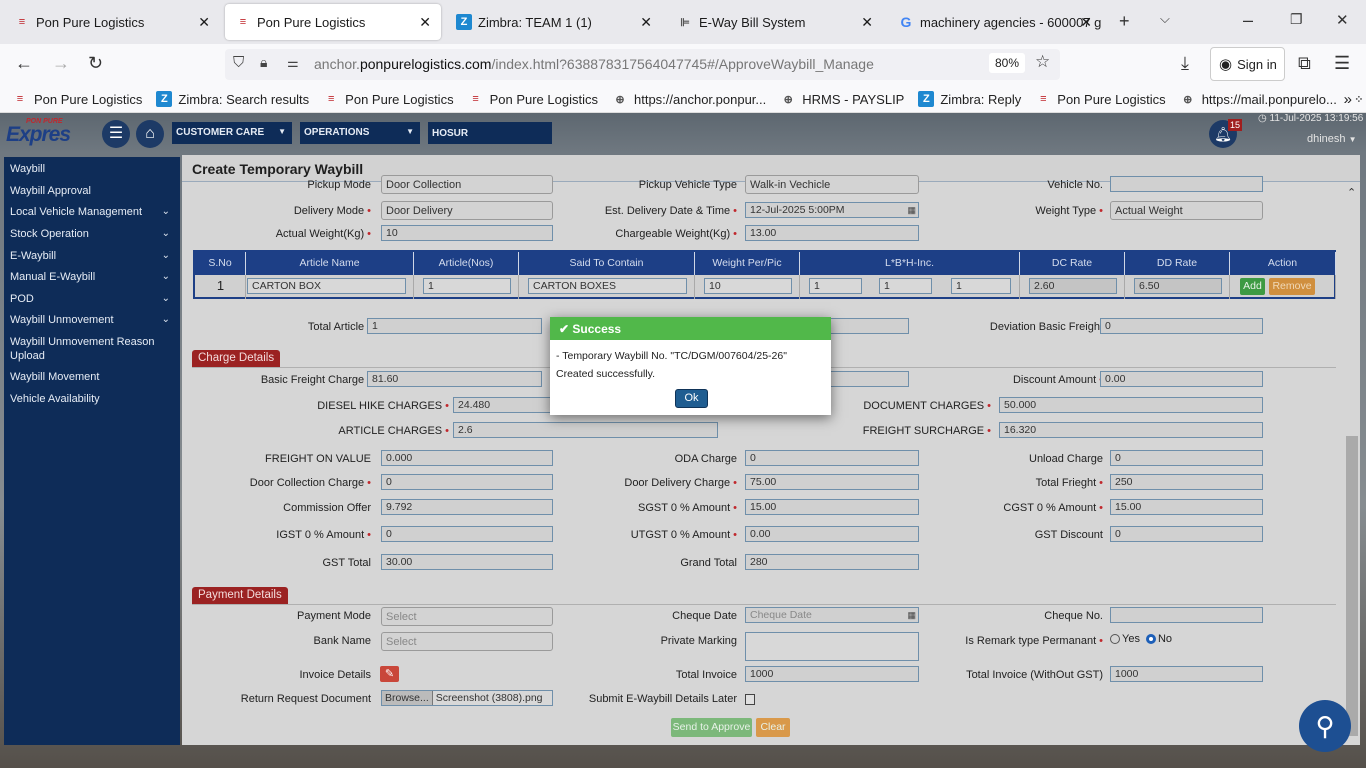 Image resolution: width=1366 pixels, height=768 pixels. Describe the element at coordinates (263, 62) in the screenshot. I see `lock-icon: 🔒︎` at that location.